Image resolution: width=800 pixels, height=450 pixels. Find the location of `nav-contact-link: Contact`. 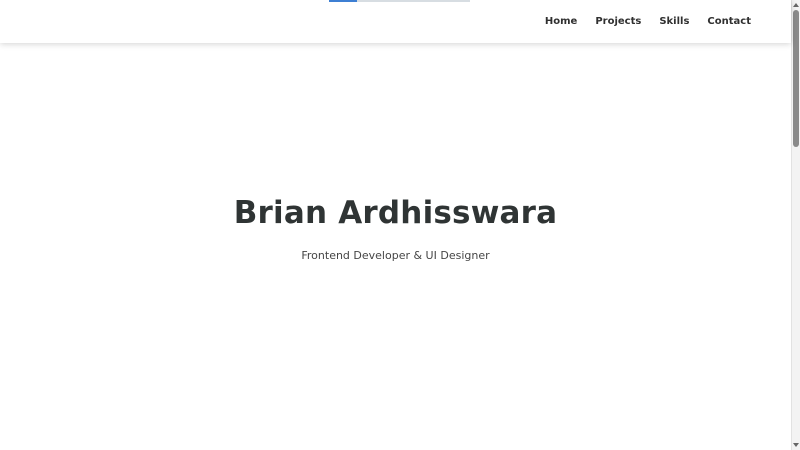

nav-contact-link: Contact is located at coordinates (729, 21).